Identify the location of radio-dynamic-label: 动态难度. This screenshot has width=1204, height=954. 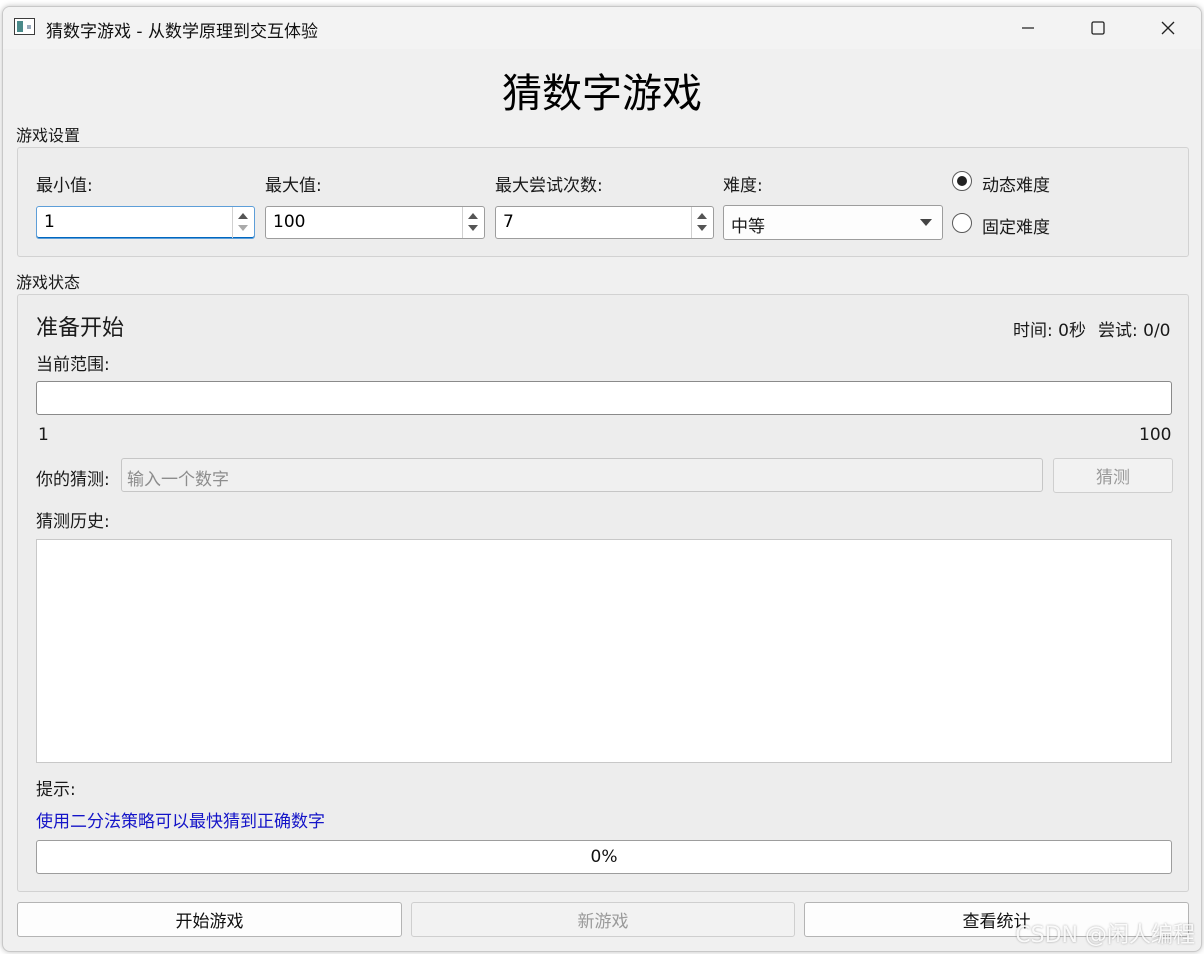
(1016, 183).